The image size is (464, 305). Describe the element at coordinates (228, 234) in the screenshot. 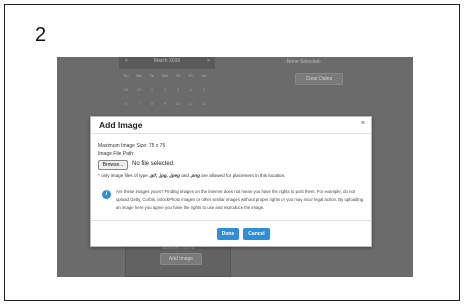

I see `done-button: Done` at that location.